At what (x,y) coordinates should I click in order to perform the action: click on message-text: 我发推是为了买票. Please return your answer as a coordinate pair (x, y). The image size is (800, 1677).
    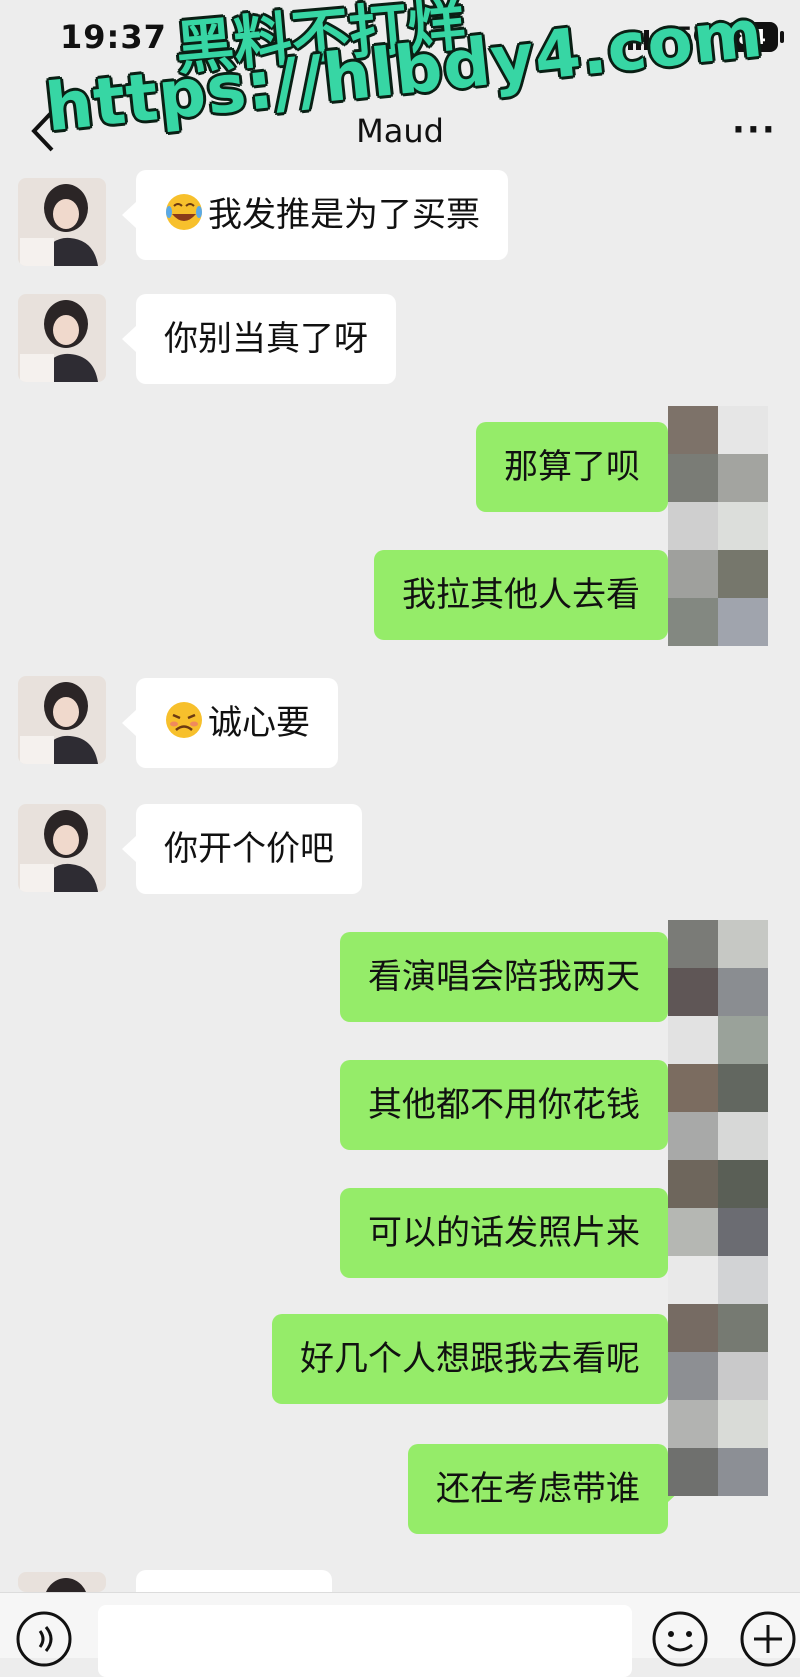
    Looking at the image, I should click on (344, 215).